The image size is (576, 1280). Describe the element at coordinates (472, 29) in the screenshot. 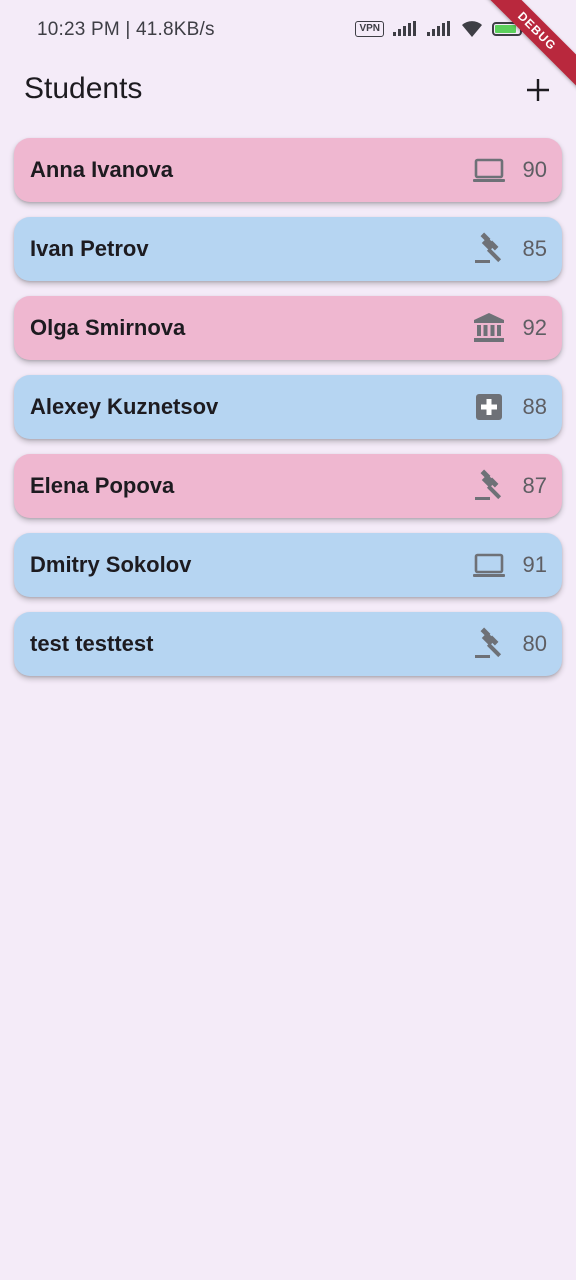

I see `wifi-icon` at that location.